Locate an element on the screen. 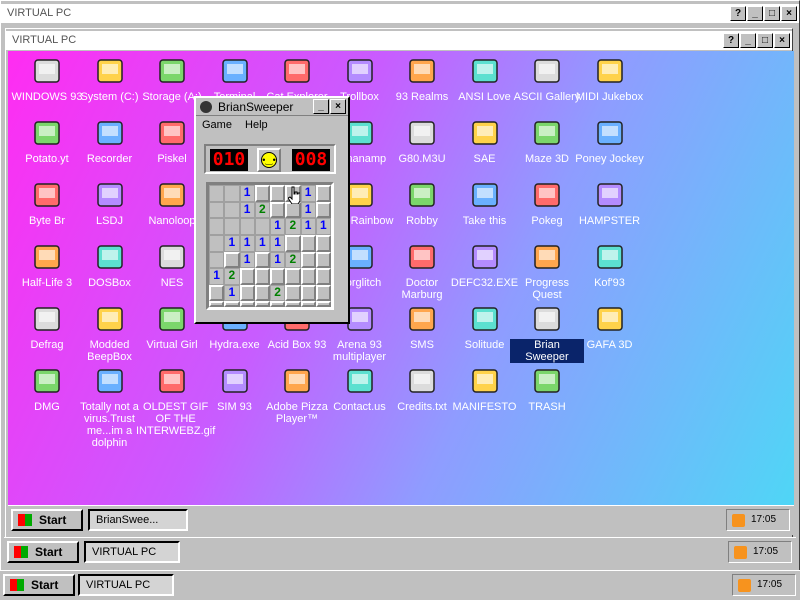  desktop-icon-label: NES is located at coordinates (172, 283).